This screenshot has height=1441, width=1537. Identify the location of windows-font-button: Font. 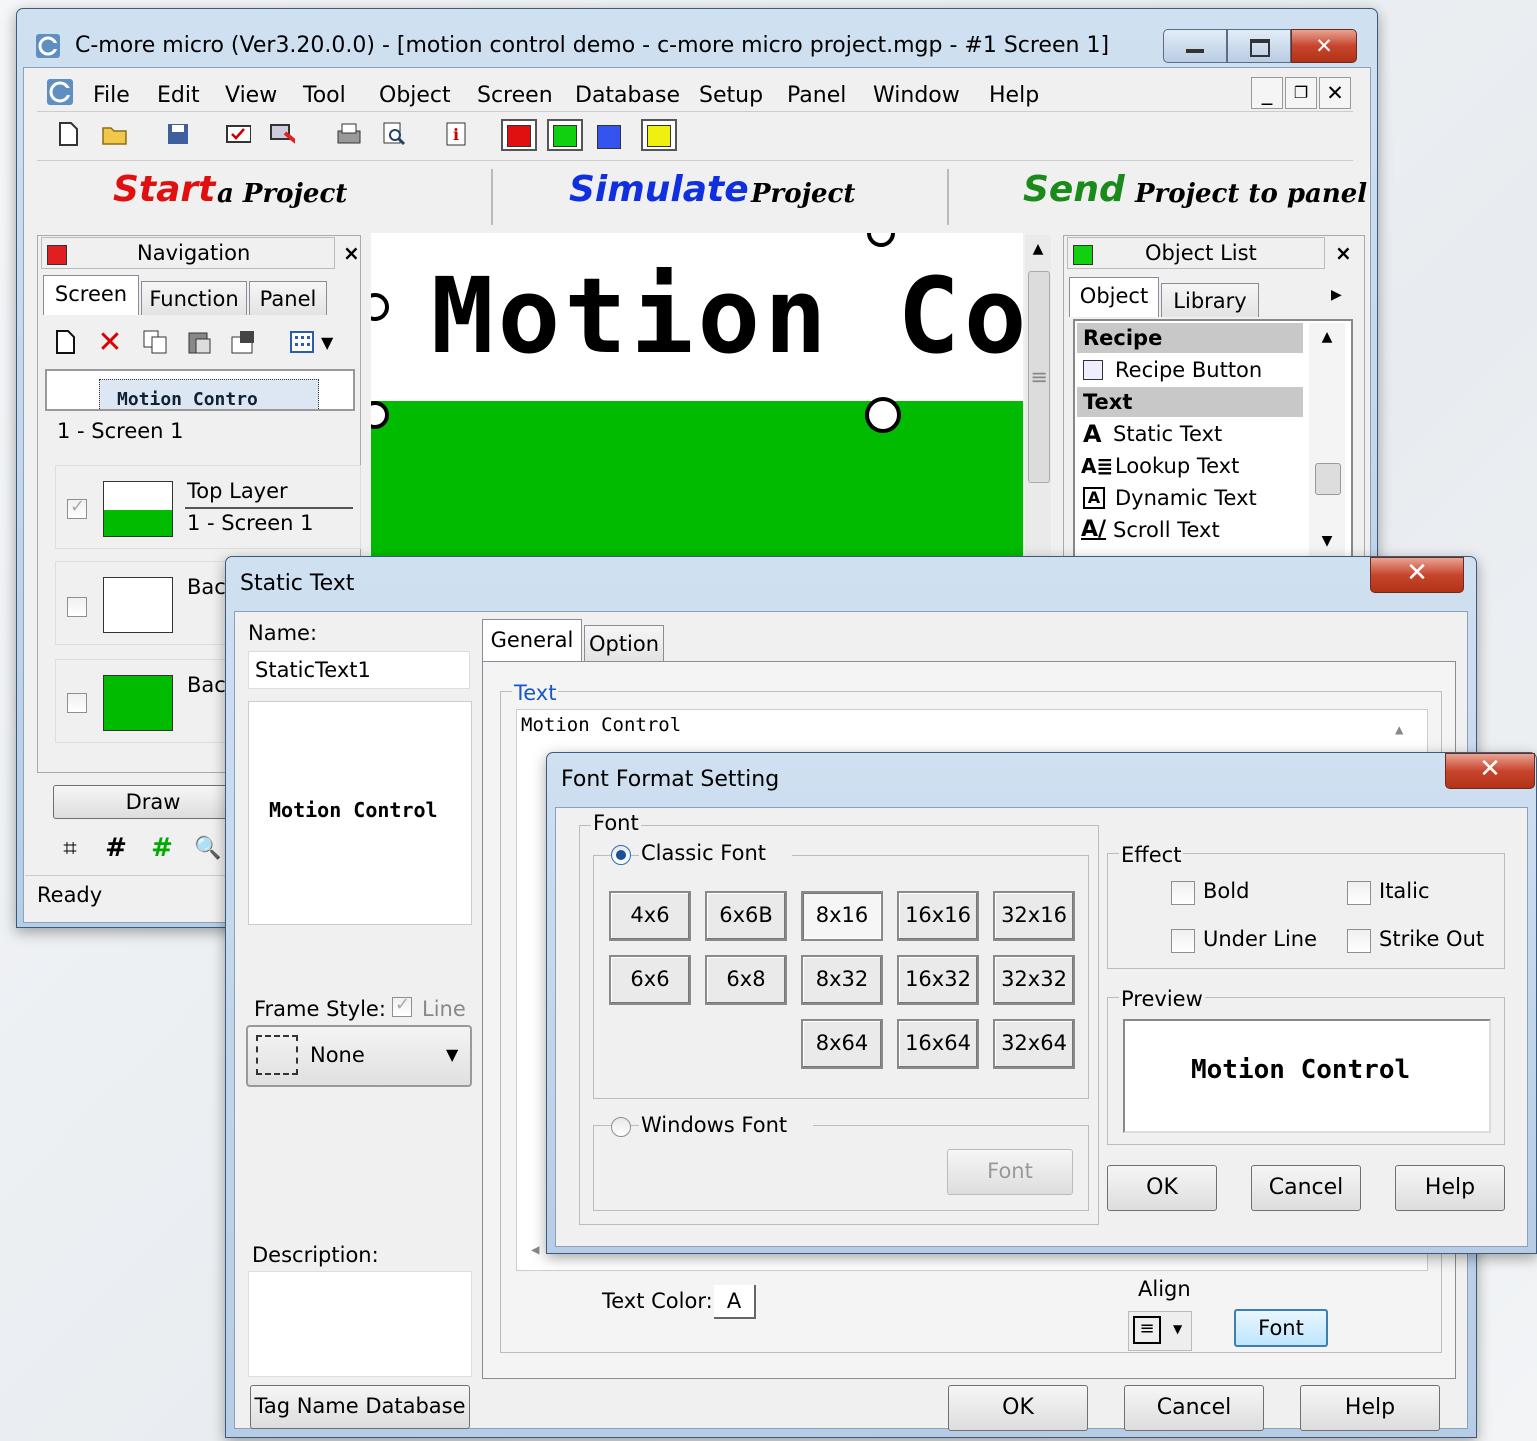
(1010, 1172).